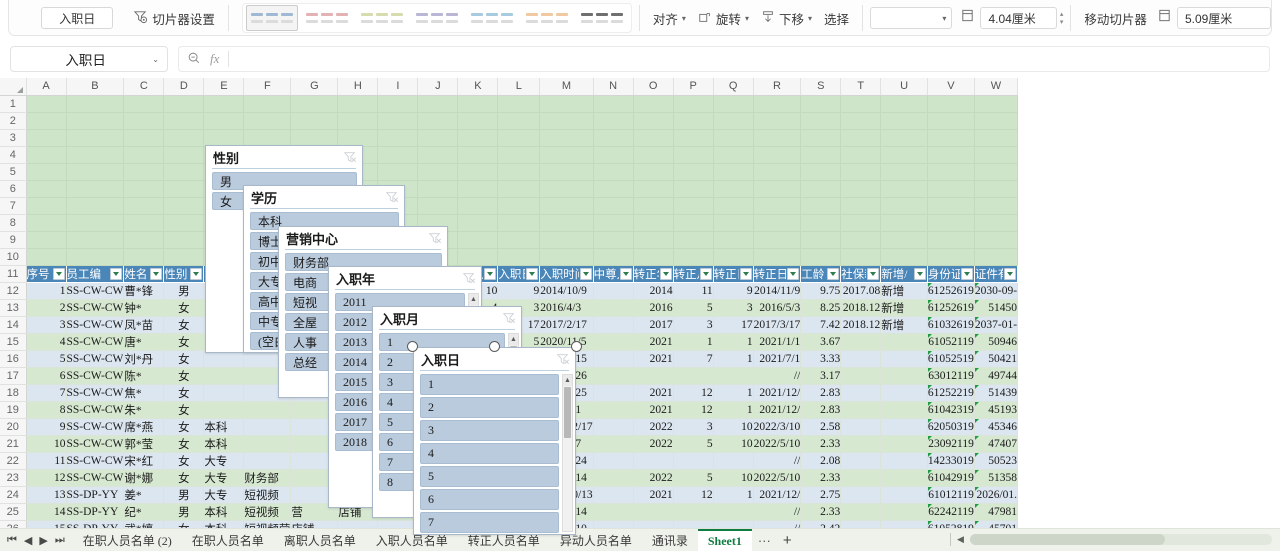 This screenshot has width=1280, height=551. Describe the element at coordinates (184, 87) in the screenshot. I see `column-header-D: D` at that location.